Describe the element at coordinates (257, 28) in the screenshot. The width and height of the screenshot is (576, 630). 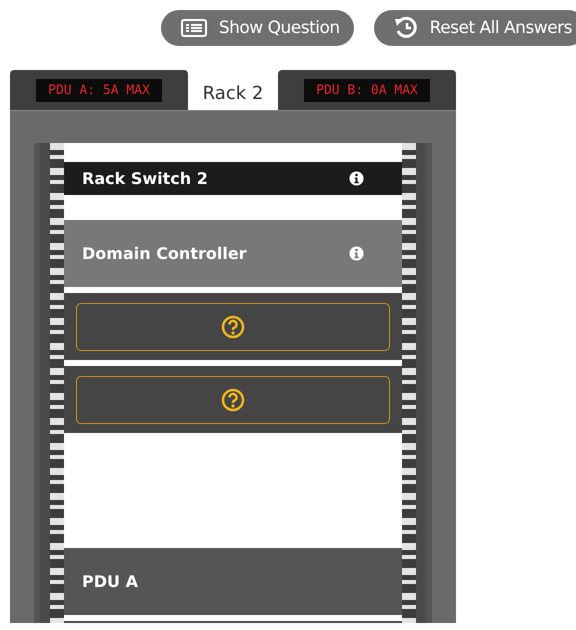
I see `show-question-button: Show Question` at that location.